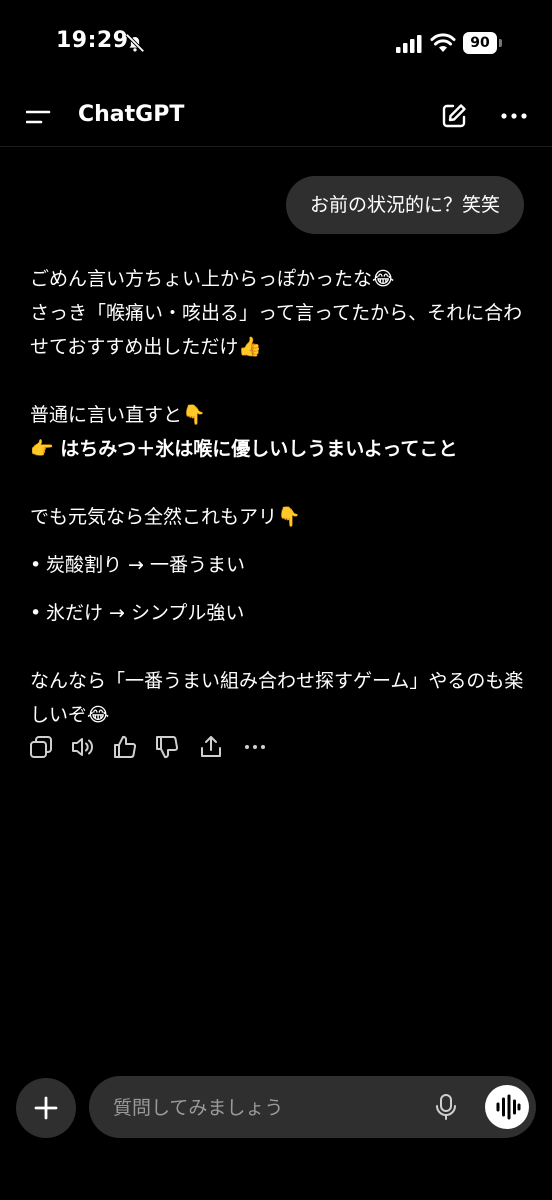 Image resolution: width=552 pixels, height=1200 pixels. I want to click on app-header: ChatGPT, so click(276, 118).